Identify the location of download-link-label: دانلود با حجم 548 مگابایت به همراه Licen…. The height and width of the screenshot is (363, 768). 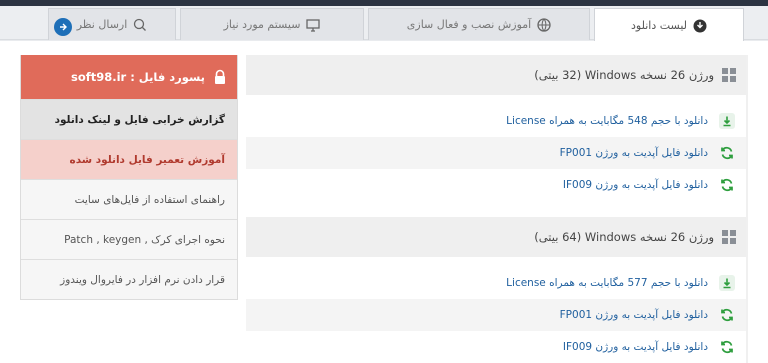
(607, 121).